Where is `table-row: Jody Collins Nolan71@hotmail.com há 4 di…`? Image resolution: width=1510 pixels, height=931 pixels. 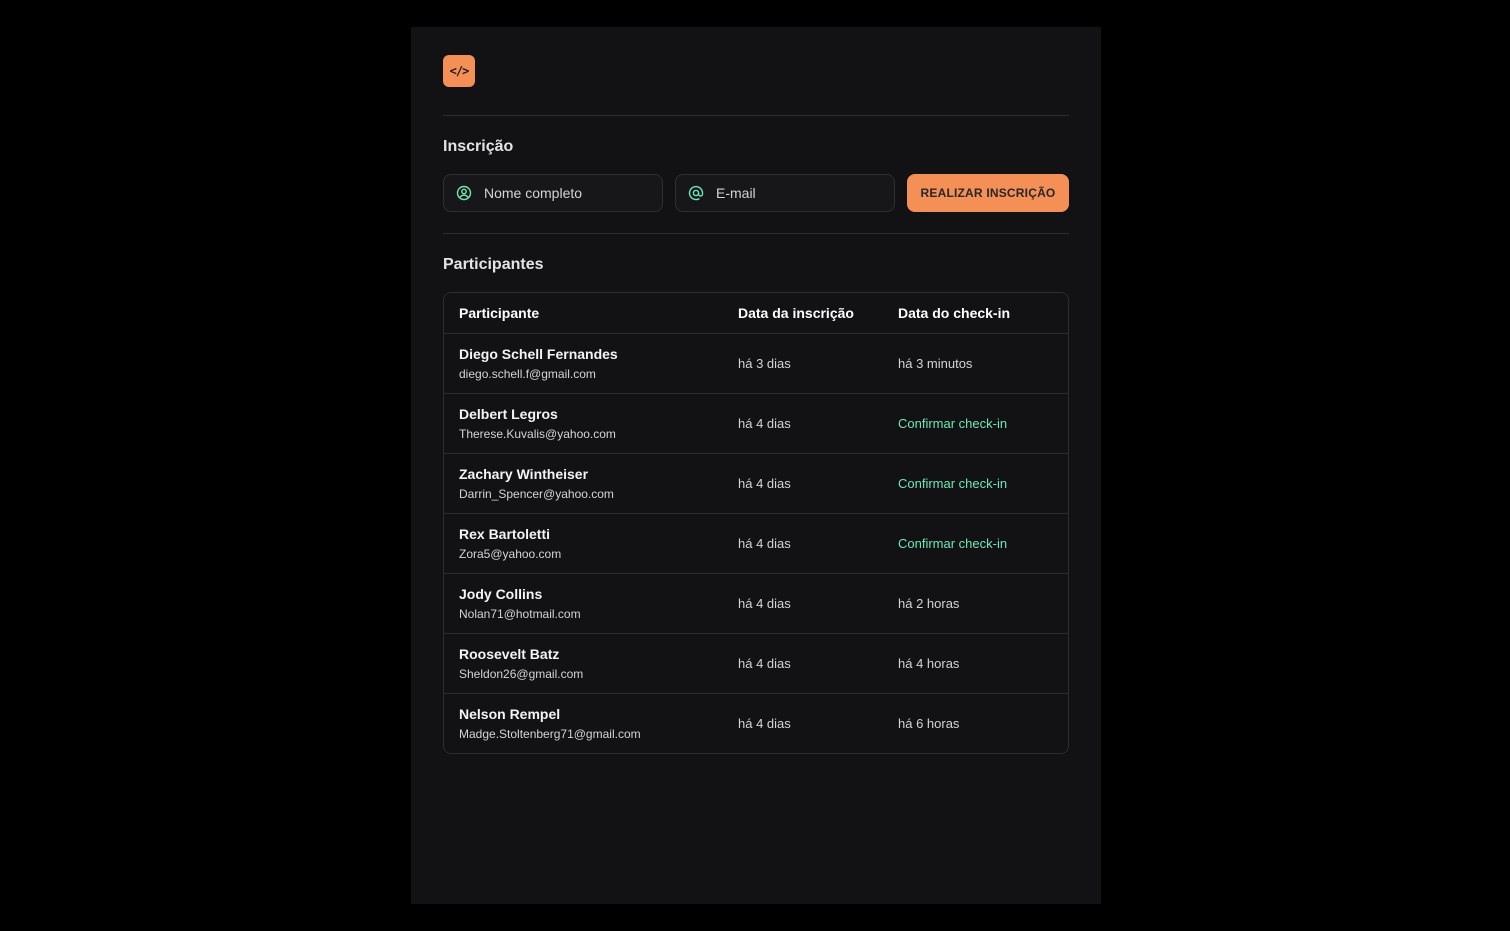 table-row: Jody Collins Nolan71@hotmail.com há 4 di… is located at coordinates (756, 603).